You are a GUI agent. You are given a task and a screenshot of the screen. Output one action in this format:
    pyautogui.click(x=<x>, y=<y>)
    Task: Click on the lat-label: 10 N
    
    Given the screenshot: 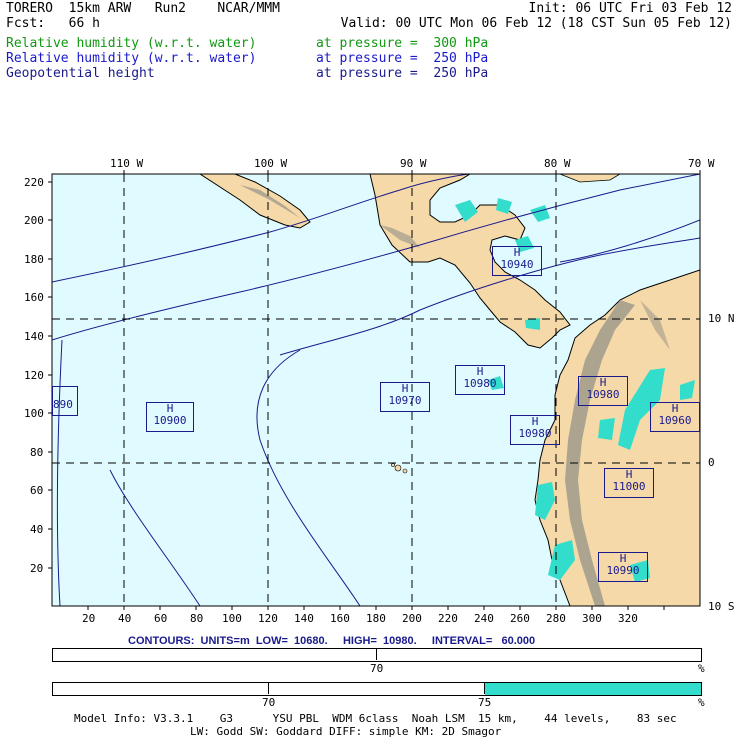 What is the action you would take?
    pyautogui.click(x=721, y=318)
    